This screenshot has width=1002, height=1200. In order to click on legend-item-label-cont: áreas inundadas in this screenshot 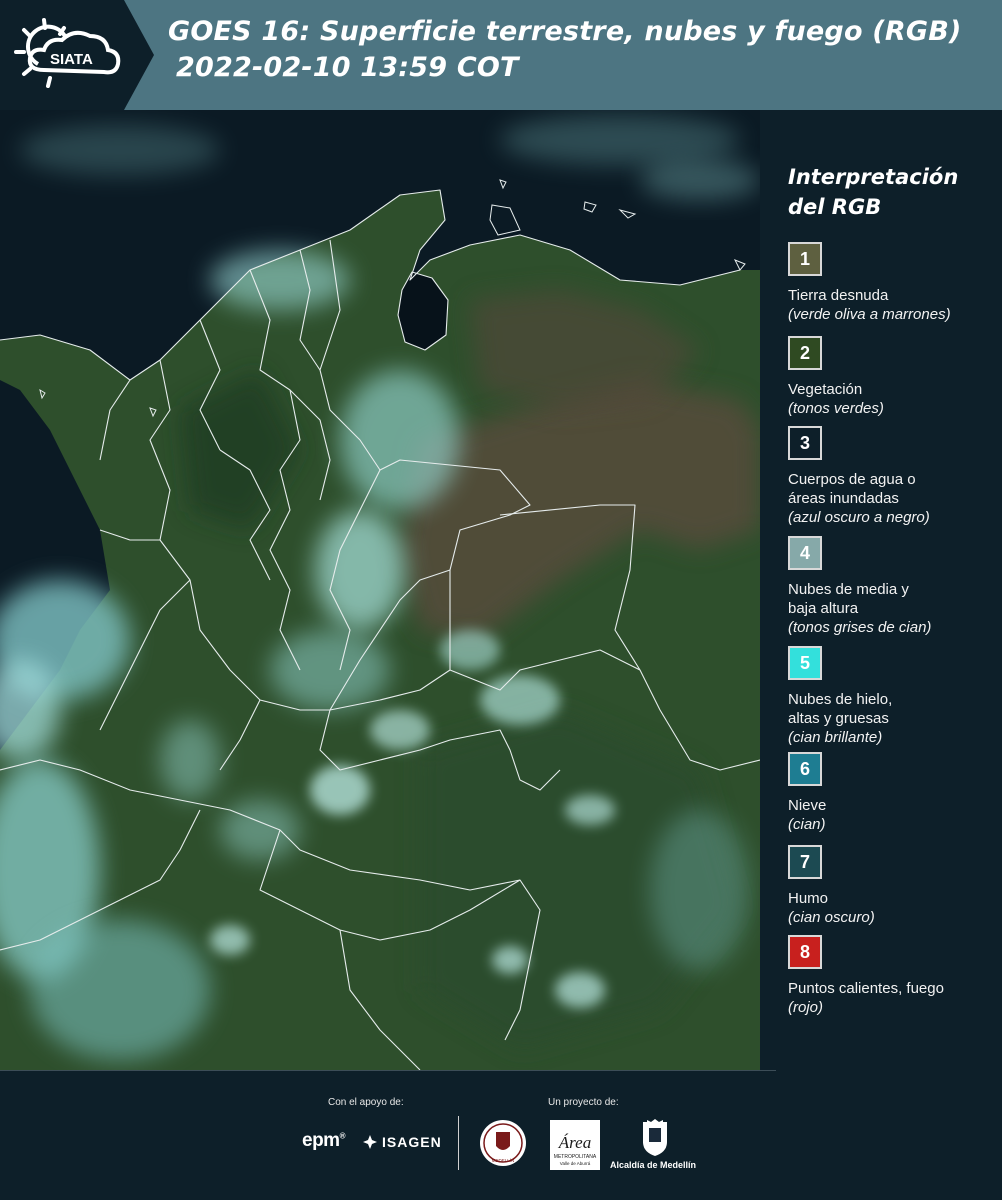, I will do `click(843, 498)`.